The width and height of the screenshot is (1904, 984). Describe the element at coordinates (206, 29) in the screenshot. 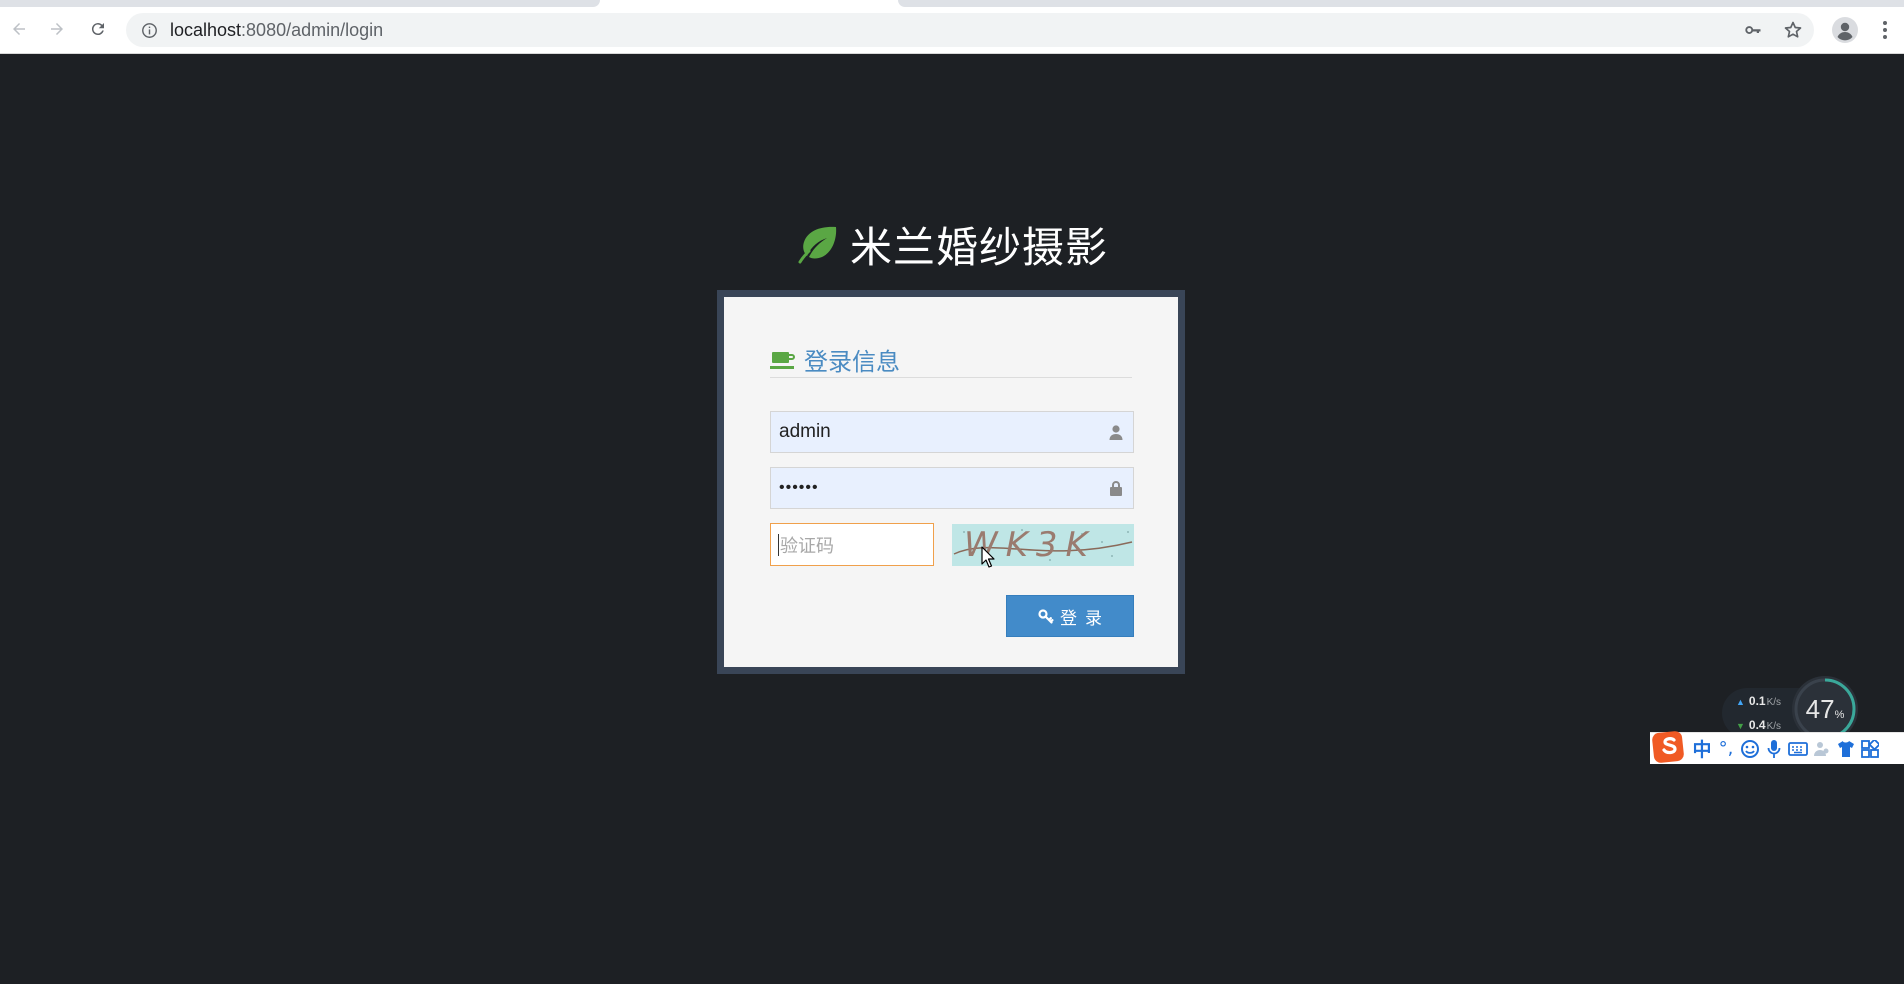

I see `url-host: localhost` at that location.